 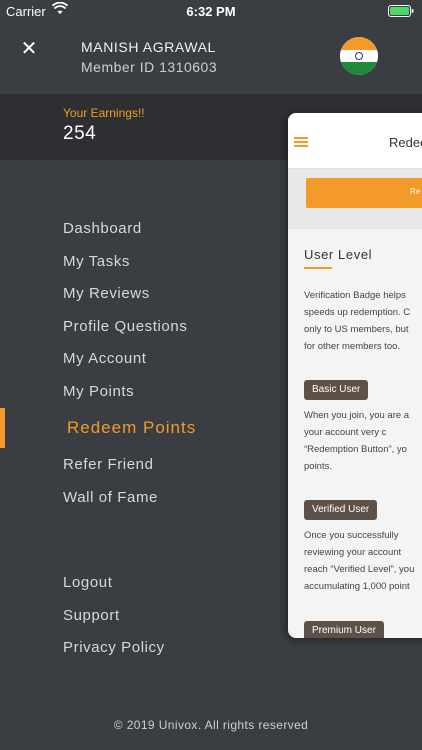 I want to click on active-indicator, so click(x=2, y=428).